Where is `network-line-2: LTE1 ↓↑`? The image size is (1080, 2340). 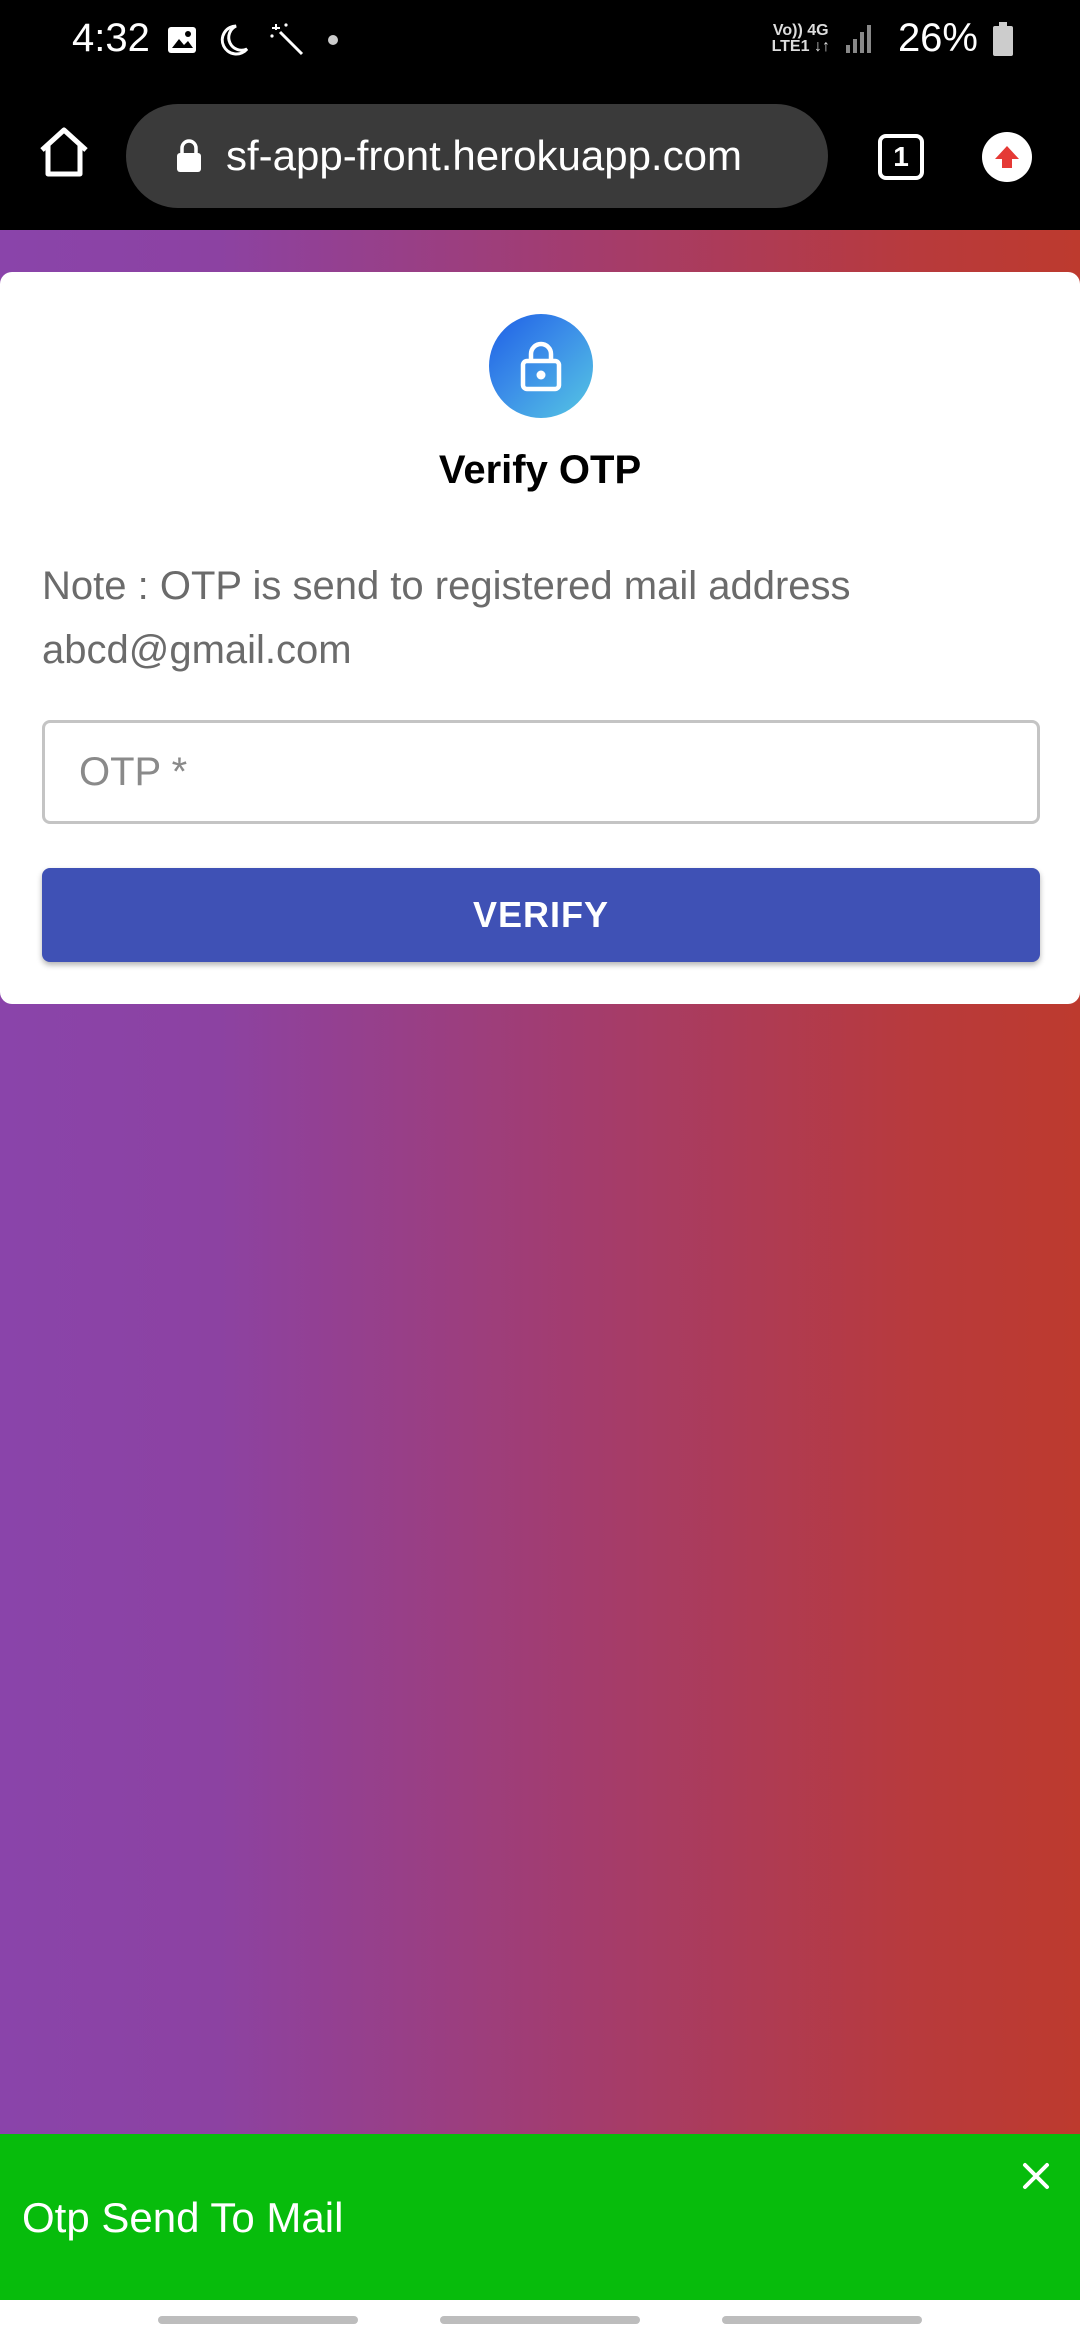 network-line-2: LTE1 ↓↑ is located at coordinates (800, 46).